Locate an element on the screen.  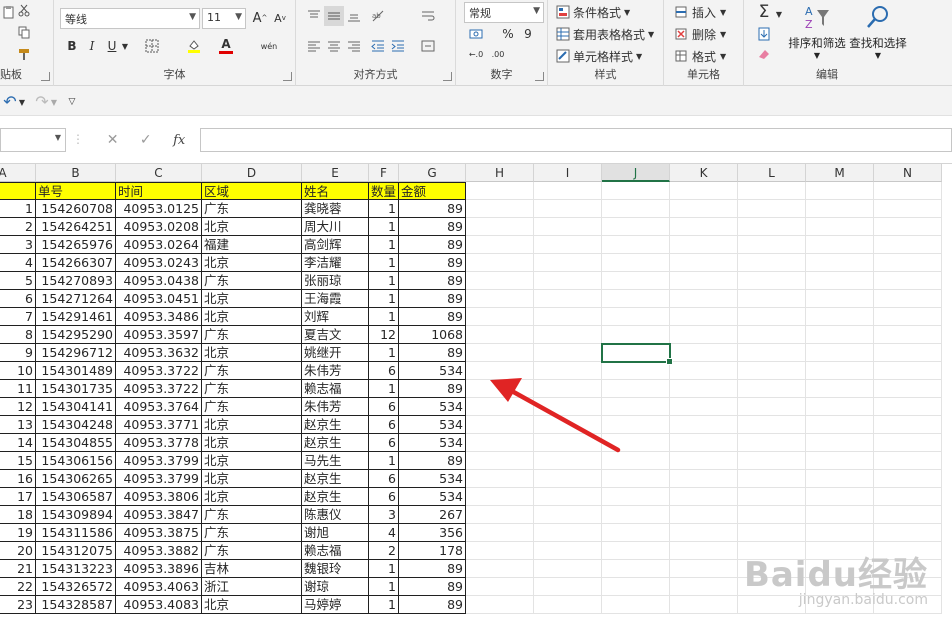
column-header-n: N is located at coordinates (908, 173).